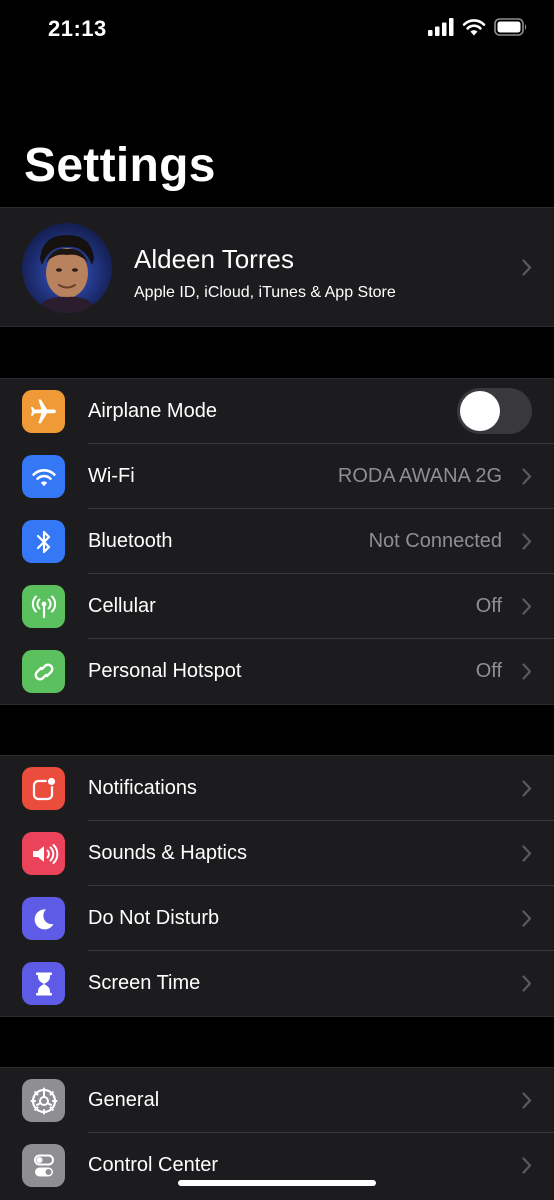 The image size is (554, 1200). Describe the element at coordinates (488, 606) in the screenshot. I see `cellular-status-value: Off` at that location.